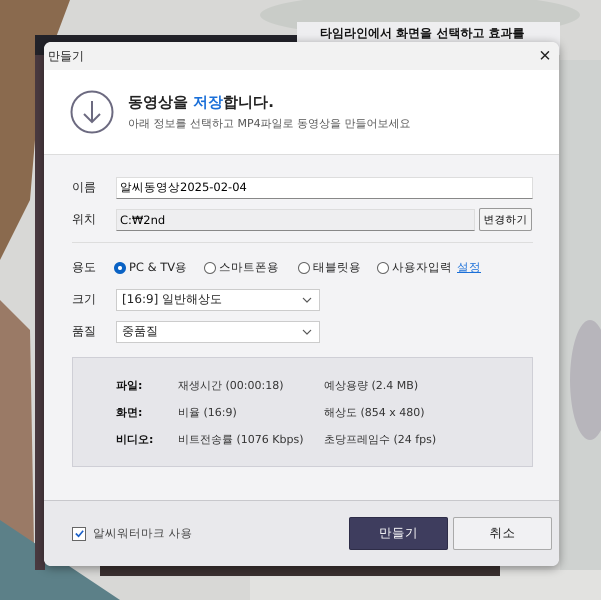  Describe the element at coordinates (159, 267) in the screenshot. I see `radio-option: PC & TV용` at that location.